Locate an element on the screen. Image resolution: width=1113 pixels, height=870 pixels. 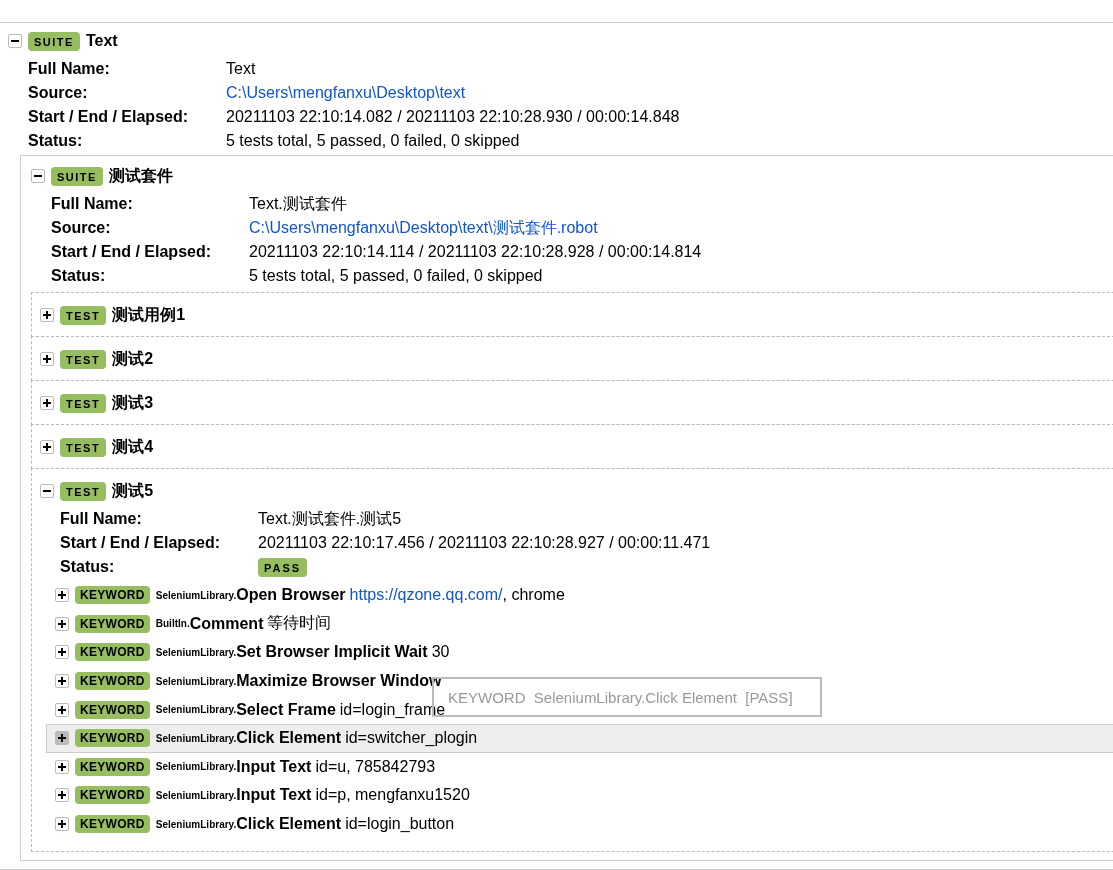
argument-text: , chrome is located at coordinates (533, 595).